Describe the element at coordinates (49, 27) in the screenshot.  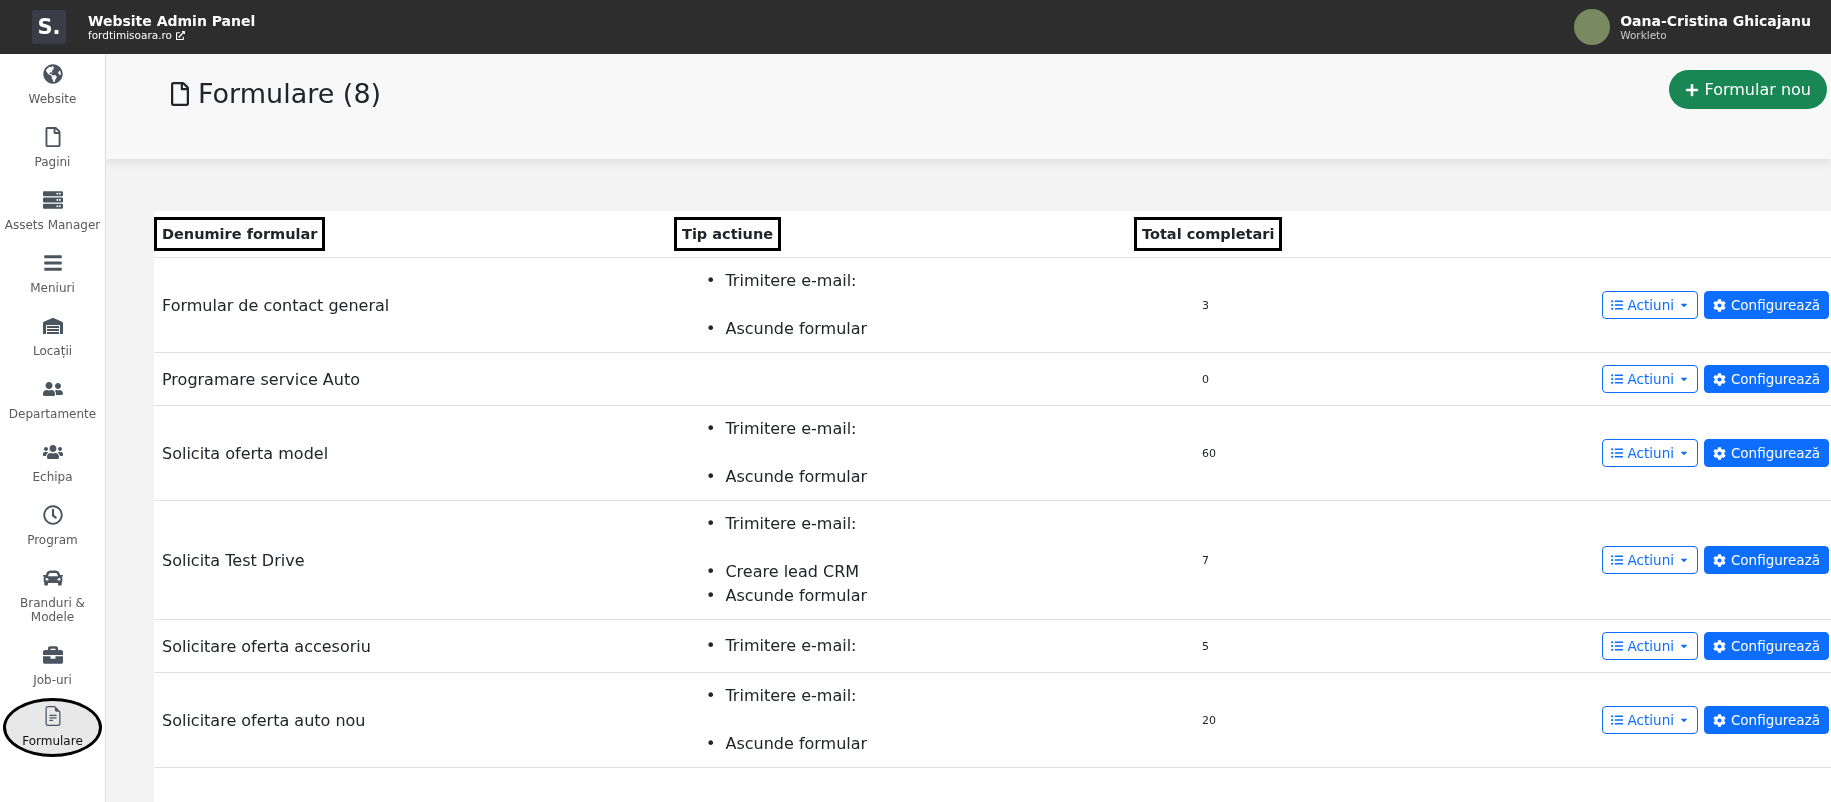
I see `logo: S.` at that location.